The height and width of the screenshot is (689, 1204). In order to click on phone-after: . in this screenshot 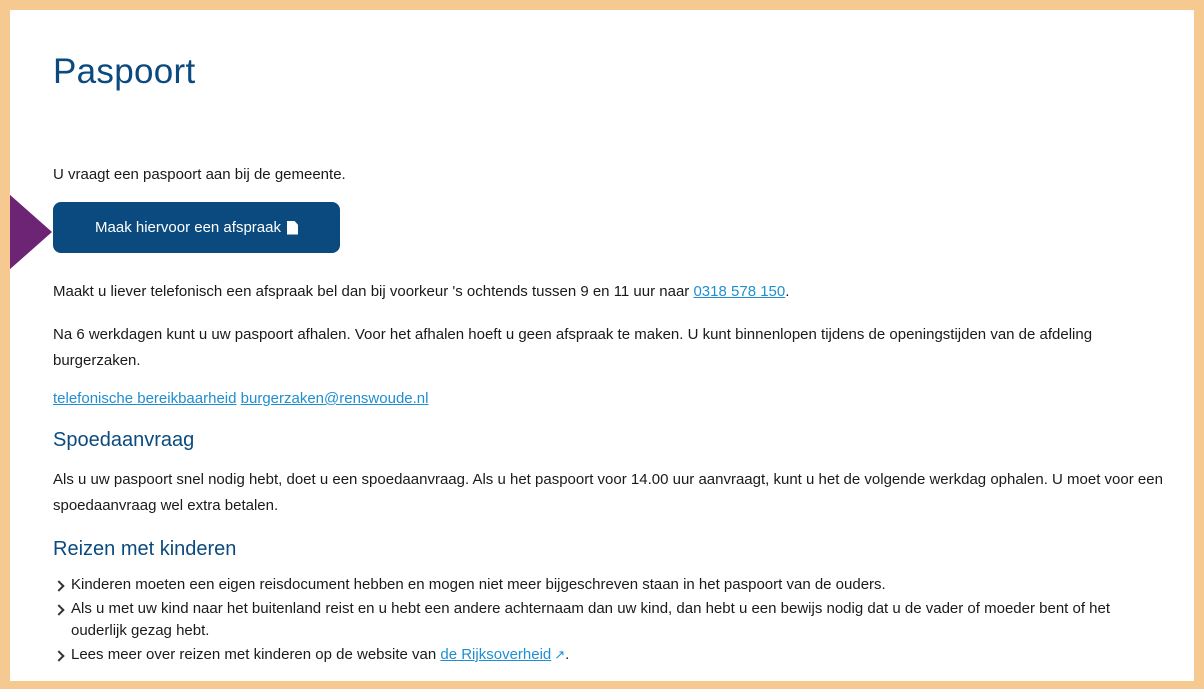, I will do `click(787, 291)`.